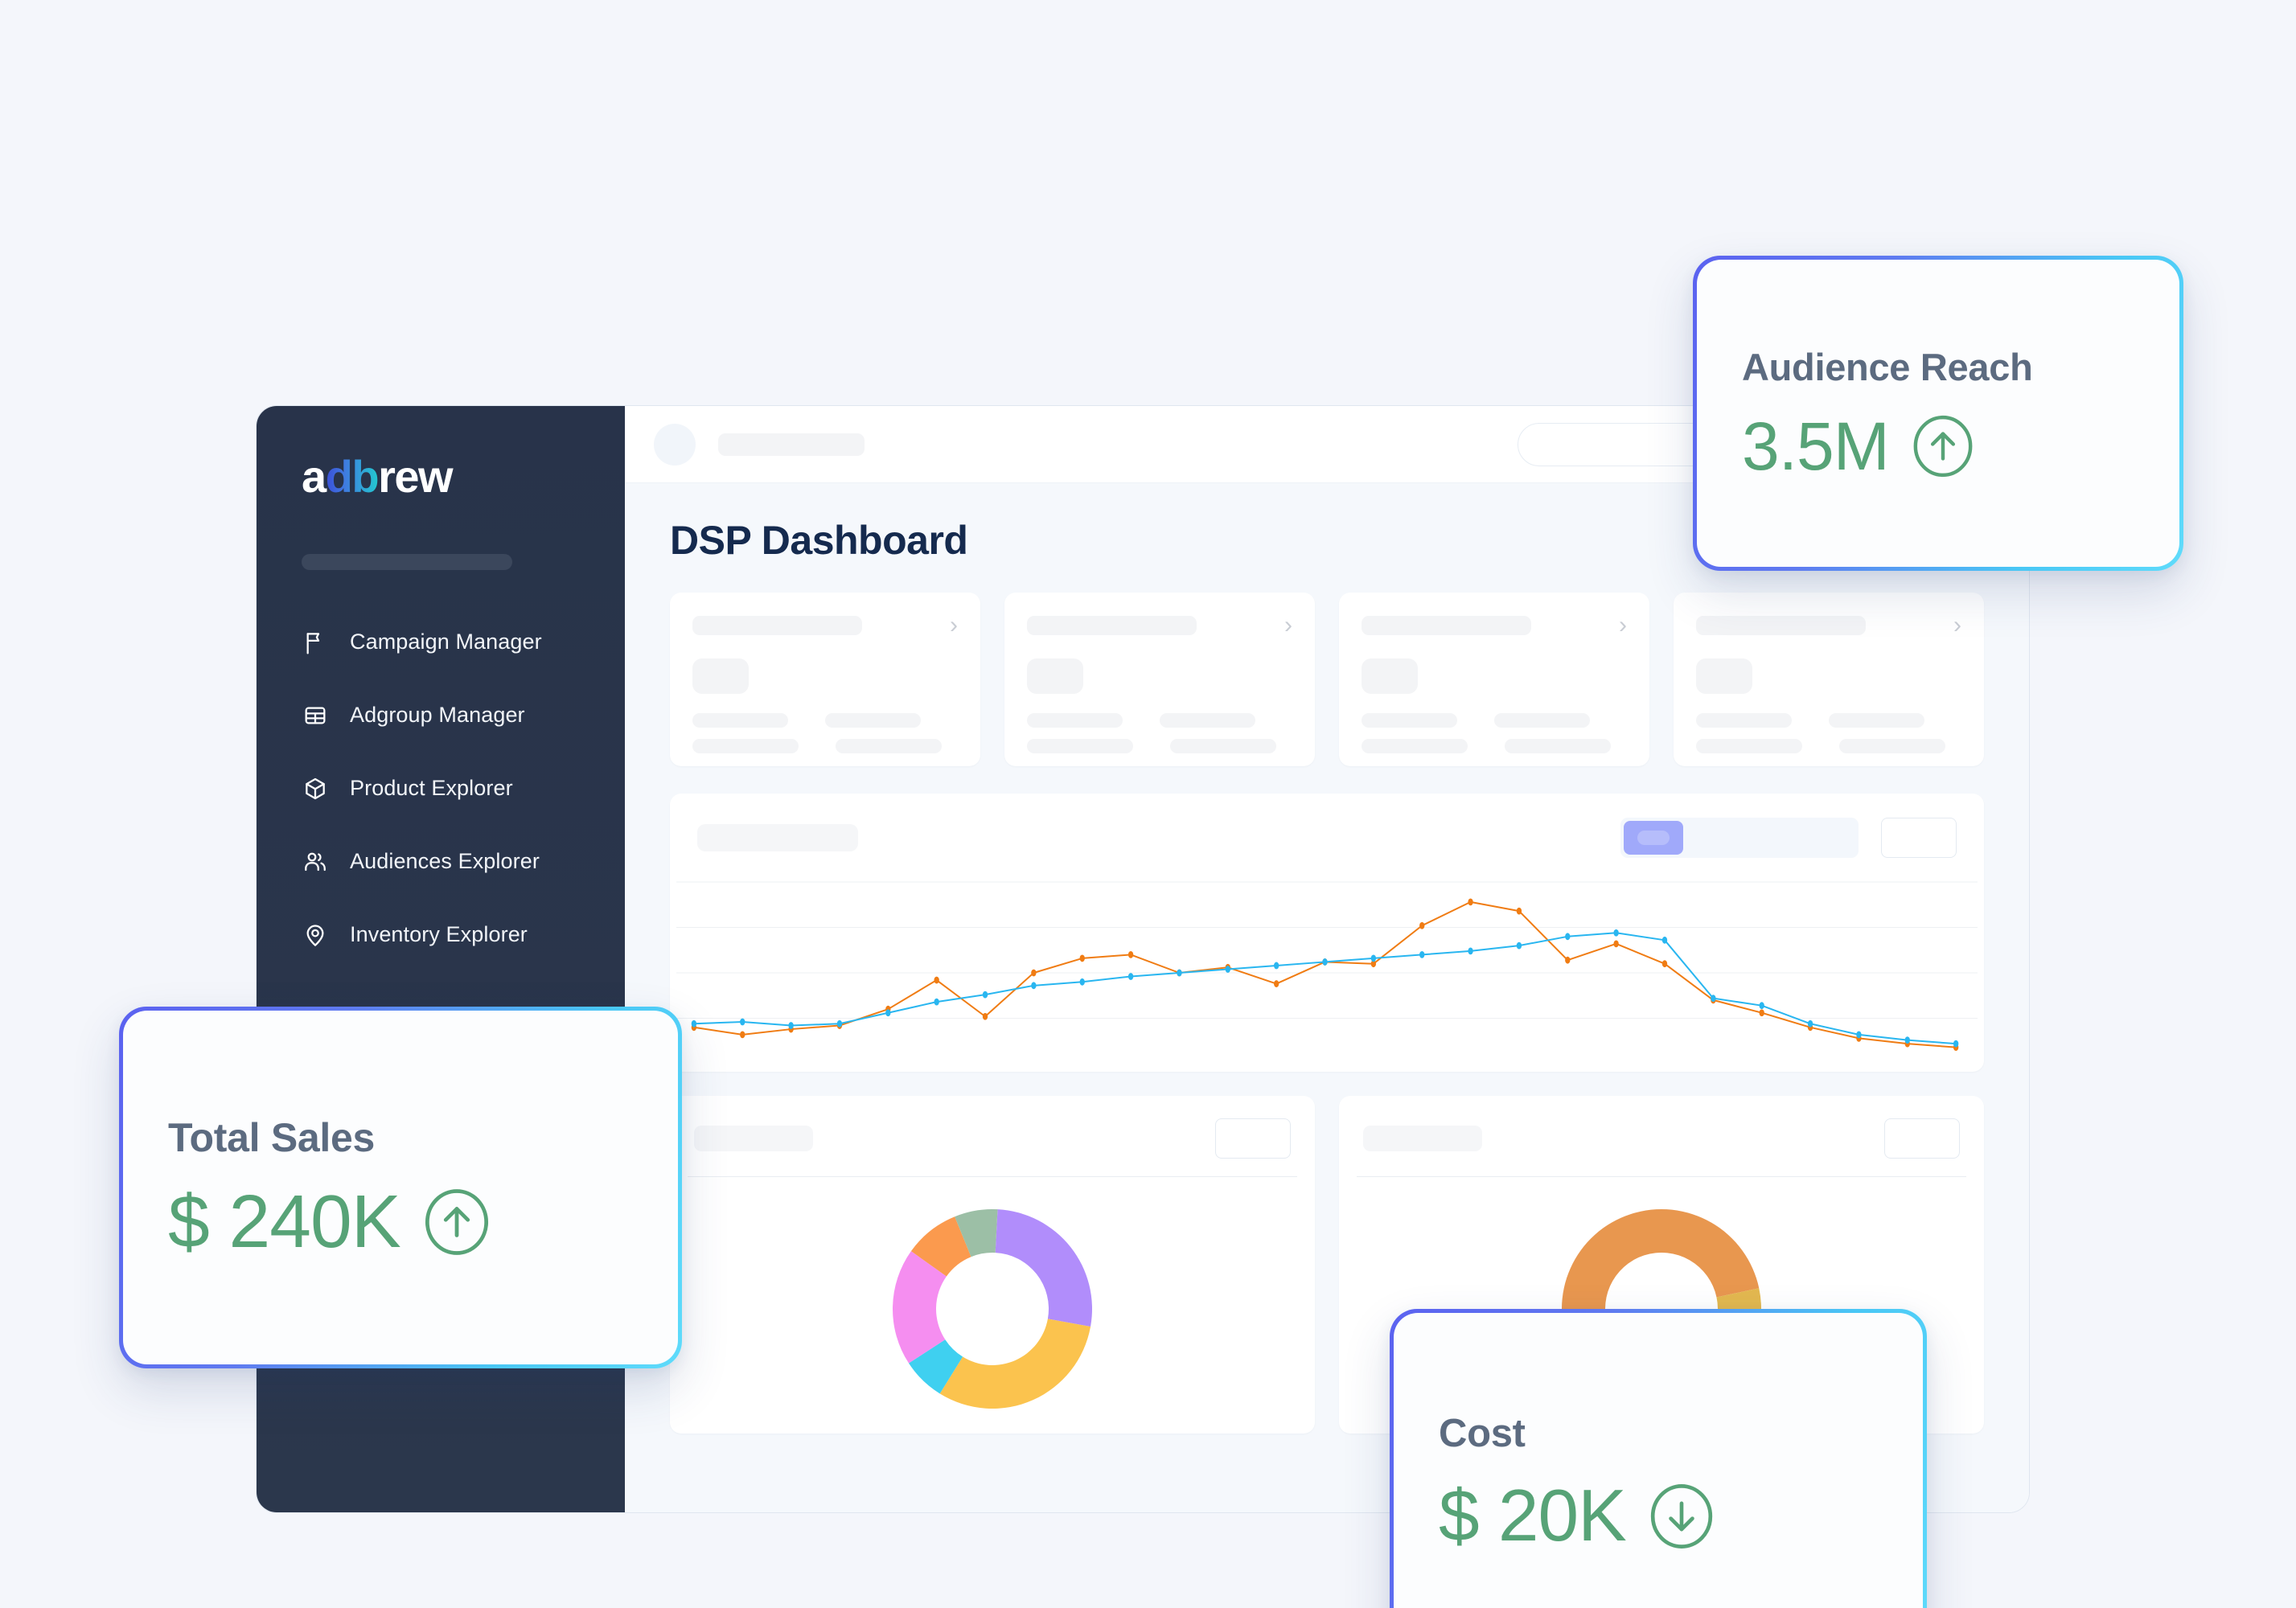 The image size is (2296, 1608). I want to click on stat-card-value-row: 3.5M, so click(1938, 446).